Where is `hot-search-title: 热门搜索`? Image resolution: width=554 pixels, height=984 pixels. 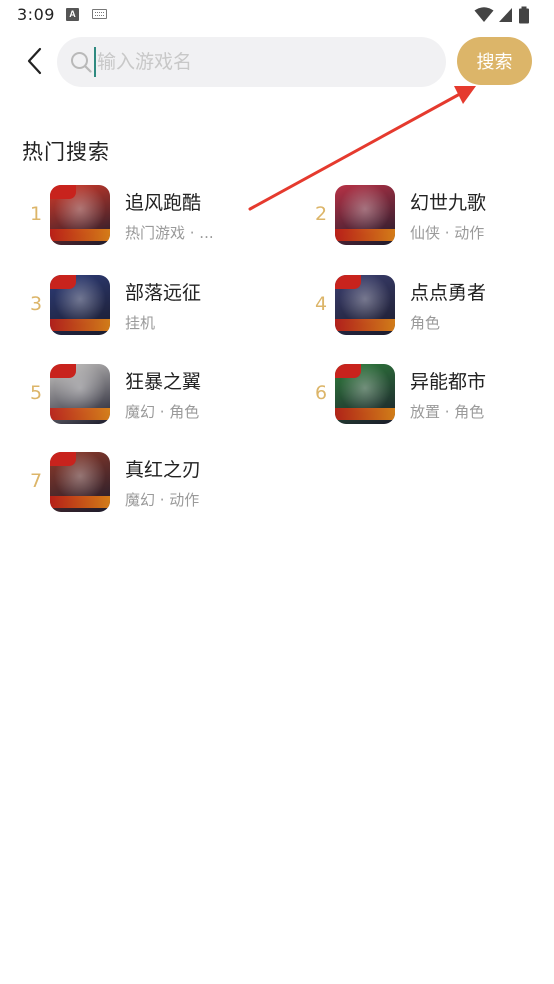
hot-search-title: 热门搜索 is located at coordinates (66, 152).